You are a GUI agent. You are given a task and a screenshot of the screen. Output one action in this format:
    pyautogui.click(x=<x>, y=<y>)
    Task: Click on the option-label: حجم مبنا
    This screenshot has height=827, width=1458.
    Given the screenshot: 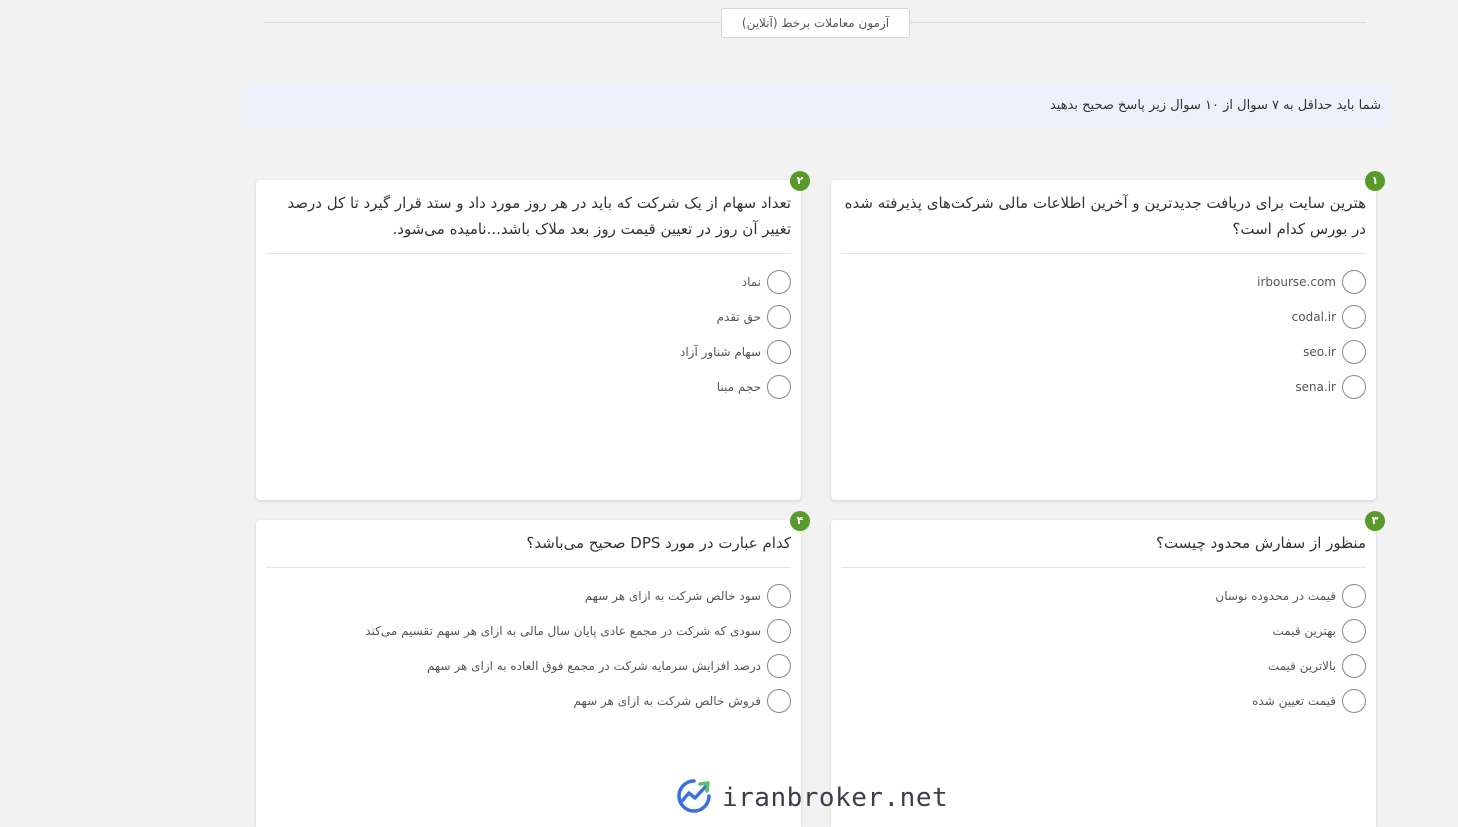 What is the action you would take?
    pyautogui.click(x=738, y=386)
    